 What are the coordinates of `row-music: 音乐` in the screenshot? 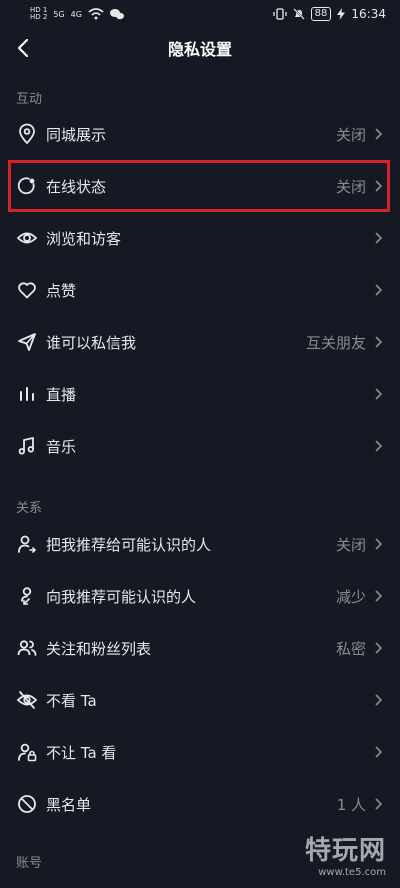 It's located at (200, 446).